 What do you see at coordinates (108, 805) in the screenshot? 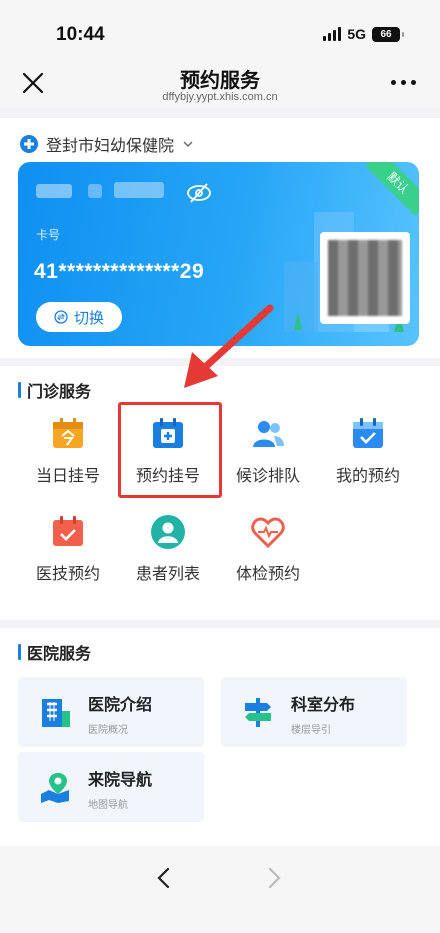
I see `hospital-navigation-subtitle: 地图导航` at bounding box center [108, 805].